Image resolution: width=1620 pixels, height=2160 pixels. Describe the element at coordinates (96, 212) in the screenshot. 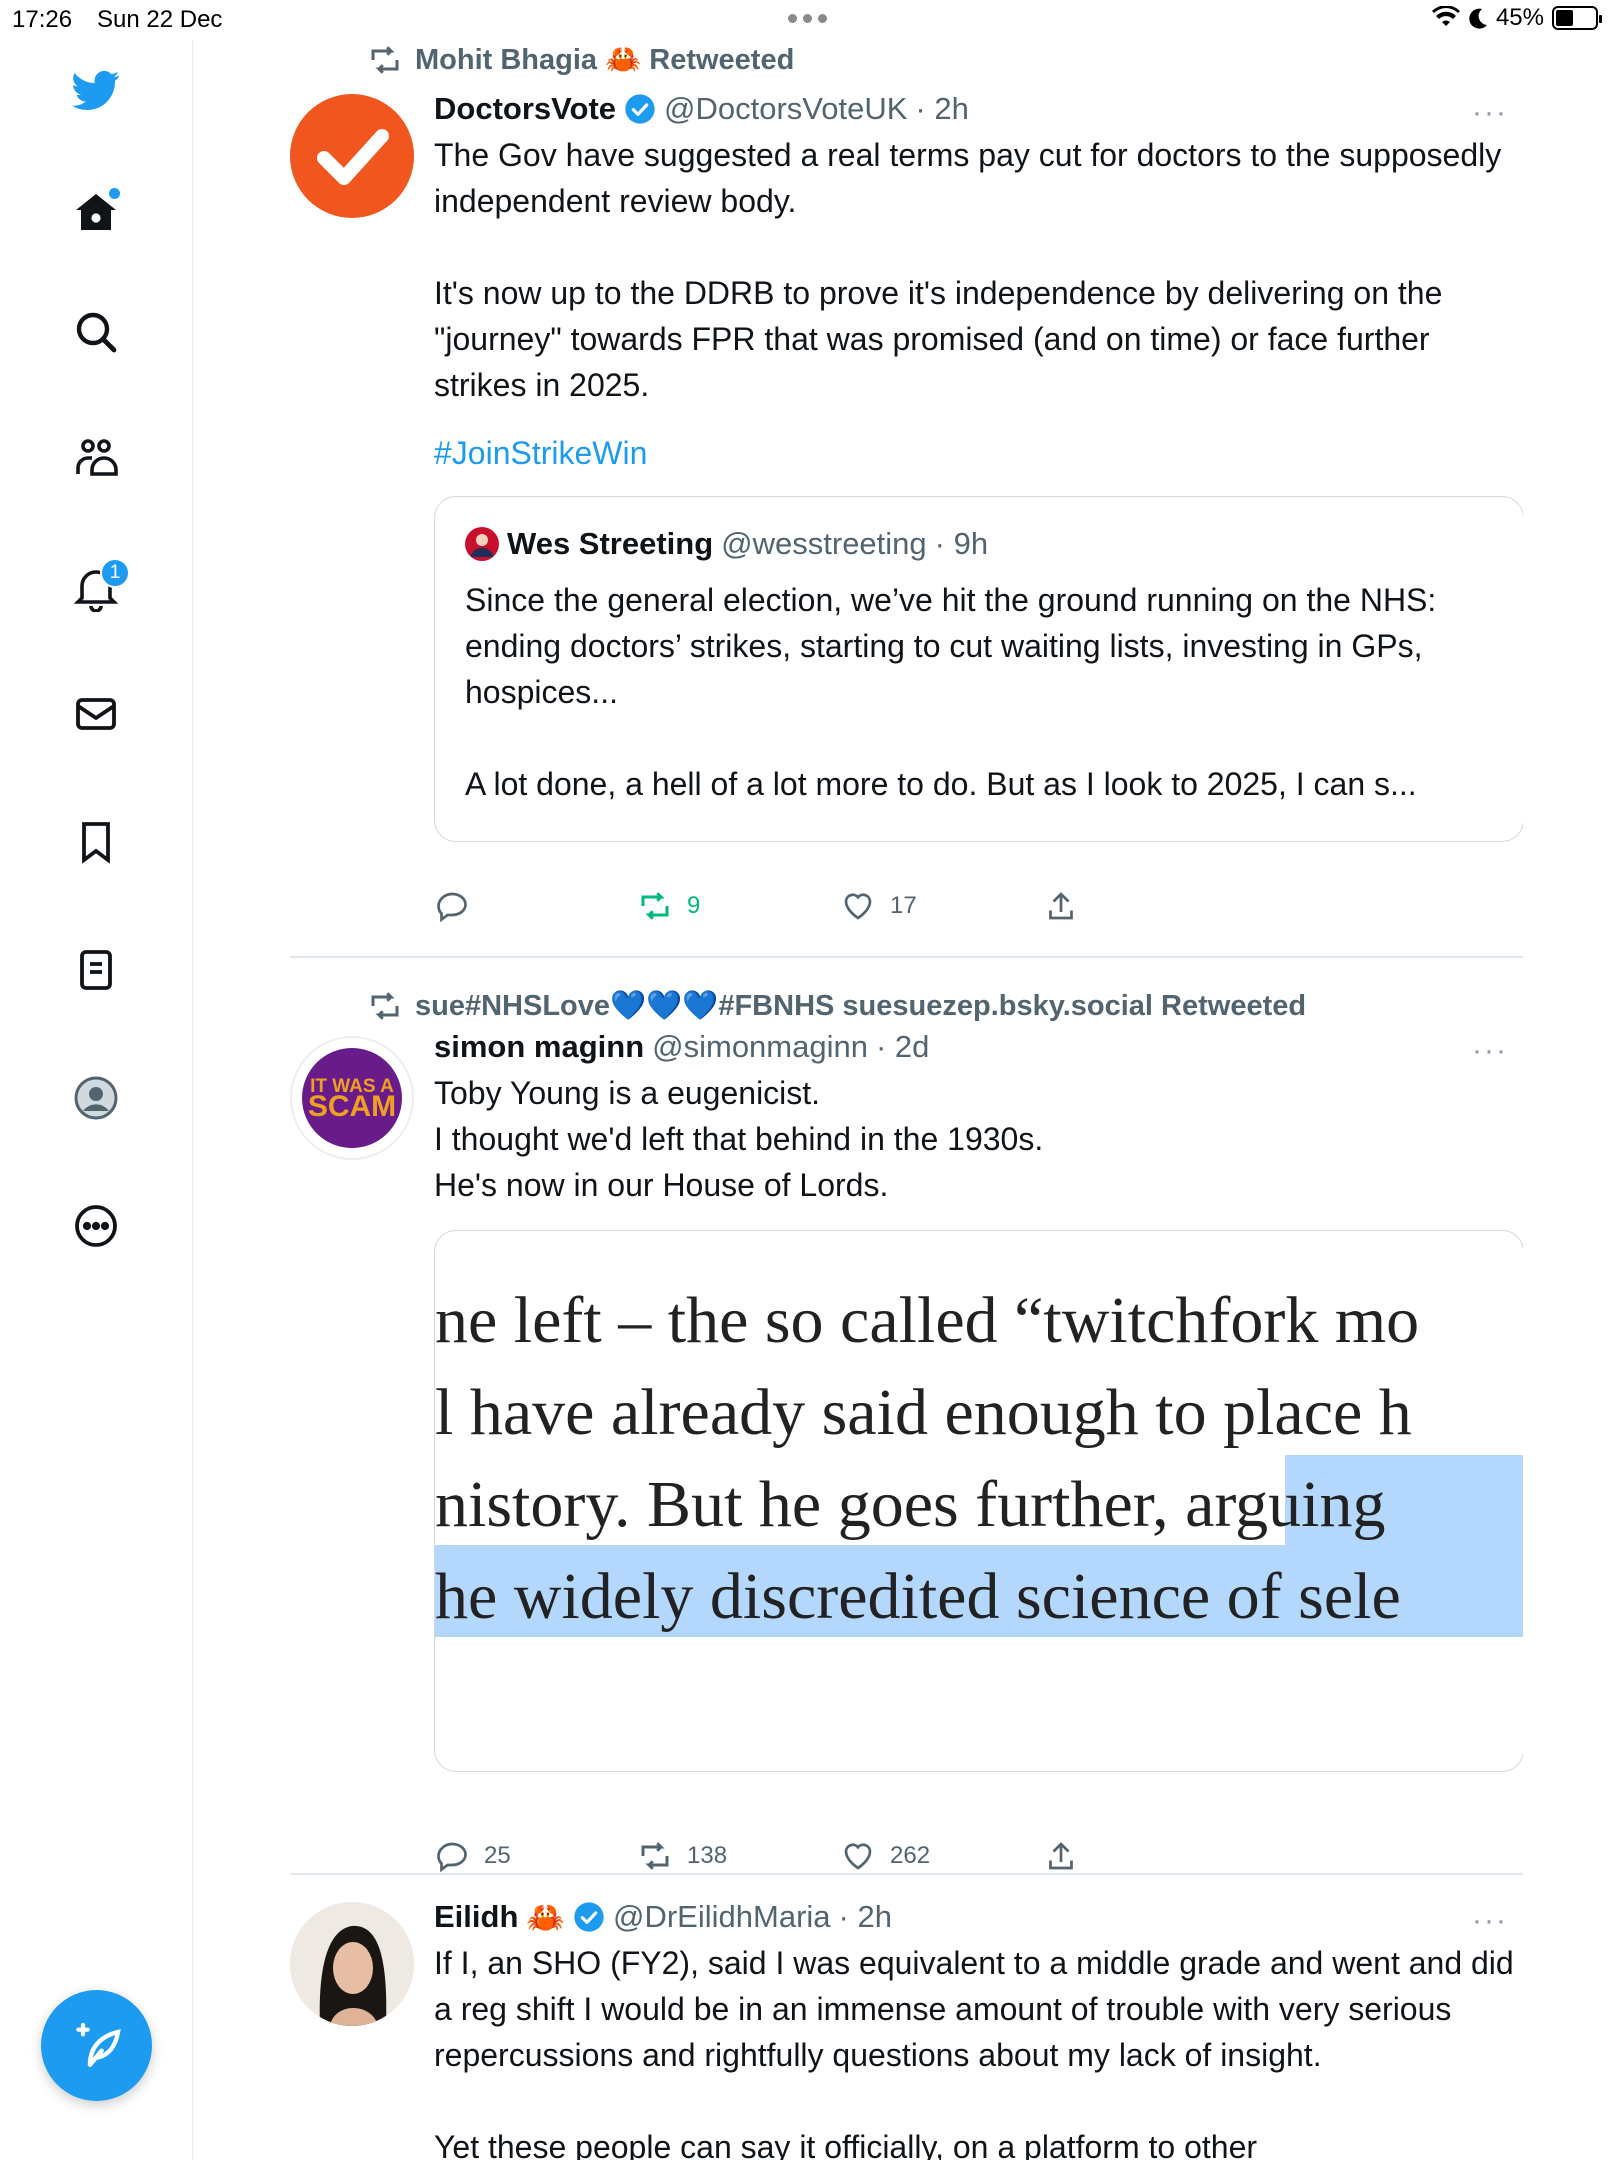

I see `home-icon` at that location.